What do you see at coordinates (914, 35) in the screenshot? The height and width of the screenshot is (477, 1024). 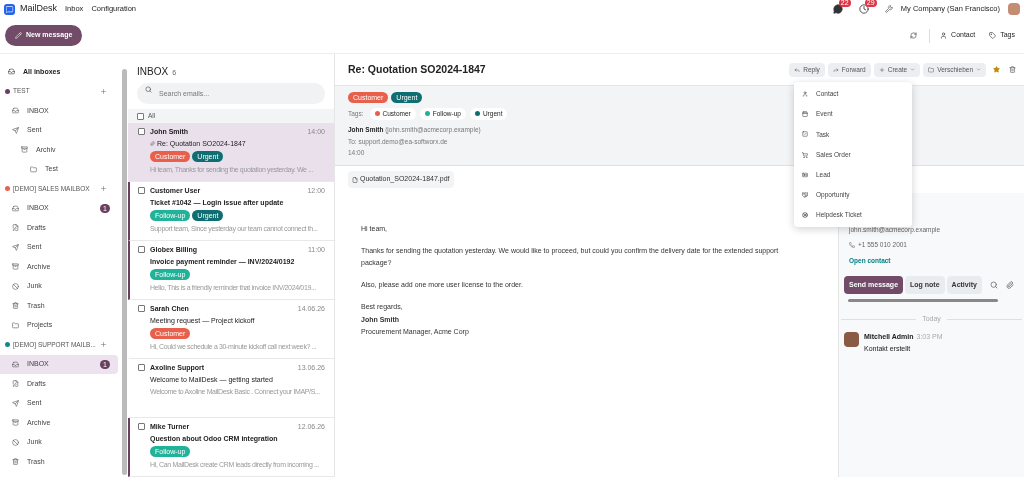 I see `refresh-icon` at bounding box center [914, 35].